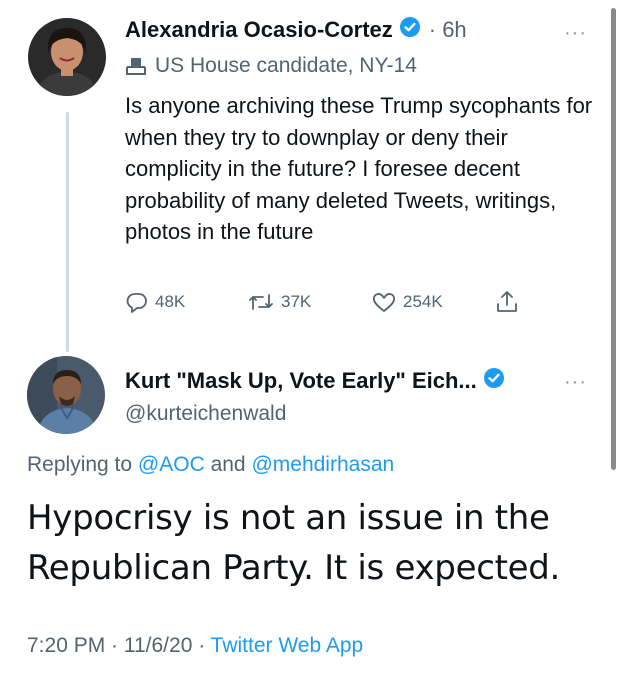  I want to click on like-button: 254K, so click(433, 302).